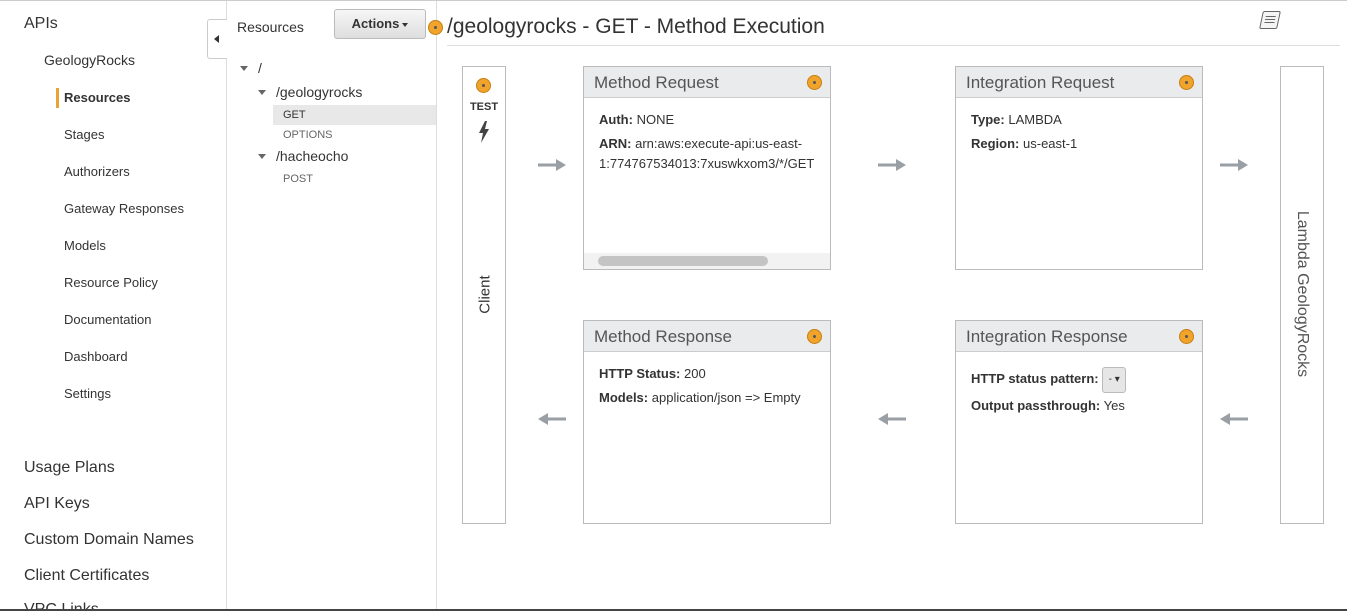 Image resolution: width=1347 pixels, height=611 pixels. What do you see at coordinates (87, 393) in the screenshot?
I see `nav-item-settings: Settings` at bounding box center [87, 393].